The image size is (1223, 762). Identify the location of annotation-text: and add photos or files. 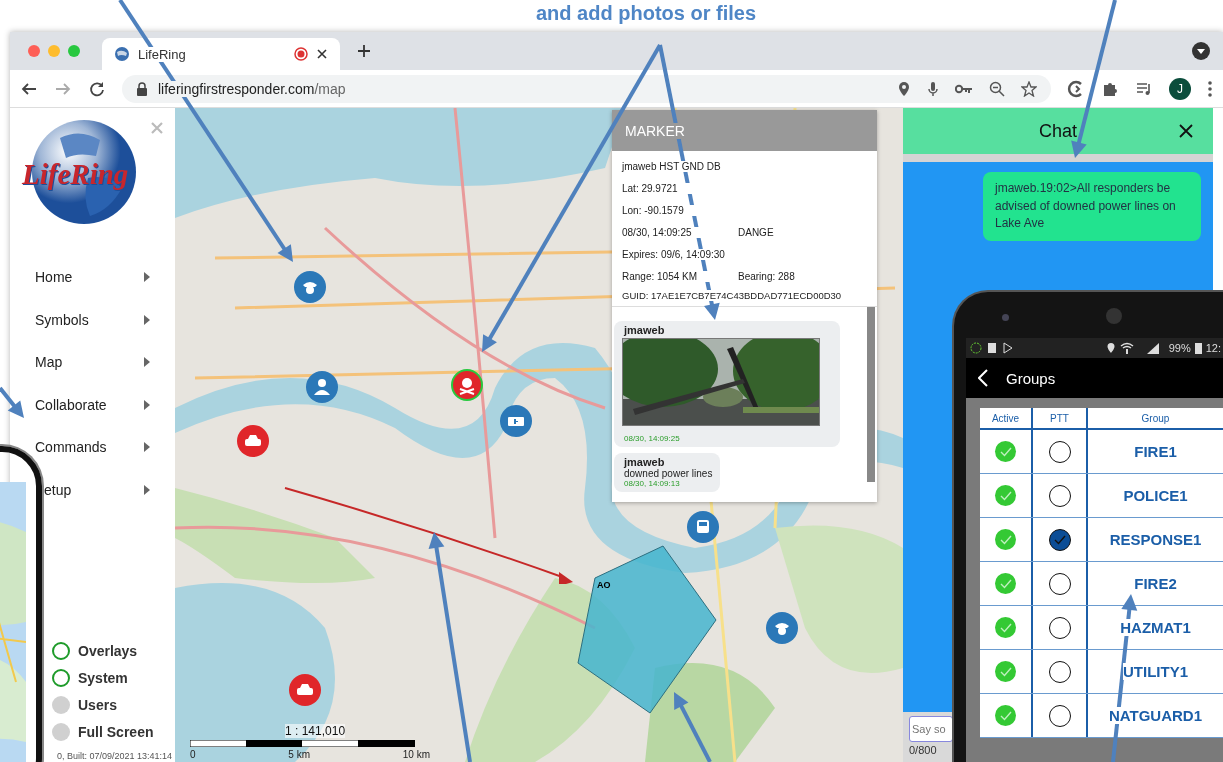
(646, 13).